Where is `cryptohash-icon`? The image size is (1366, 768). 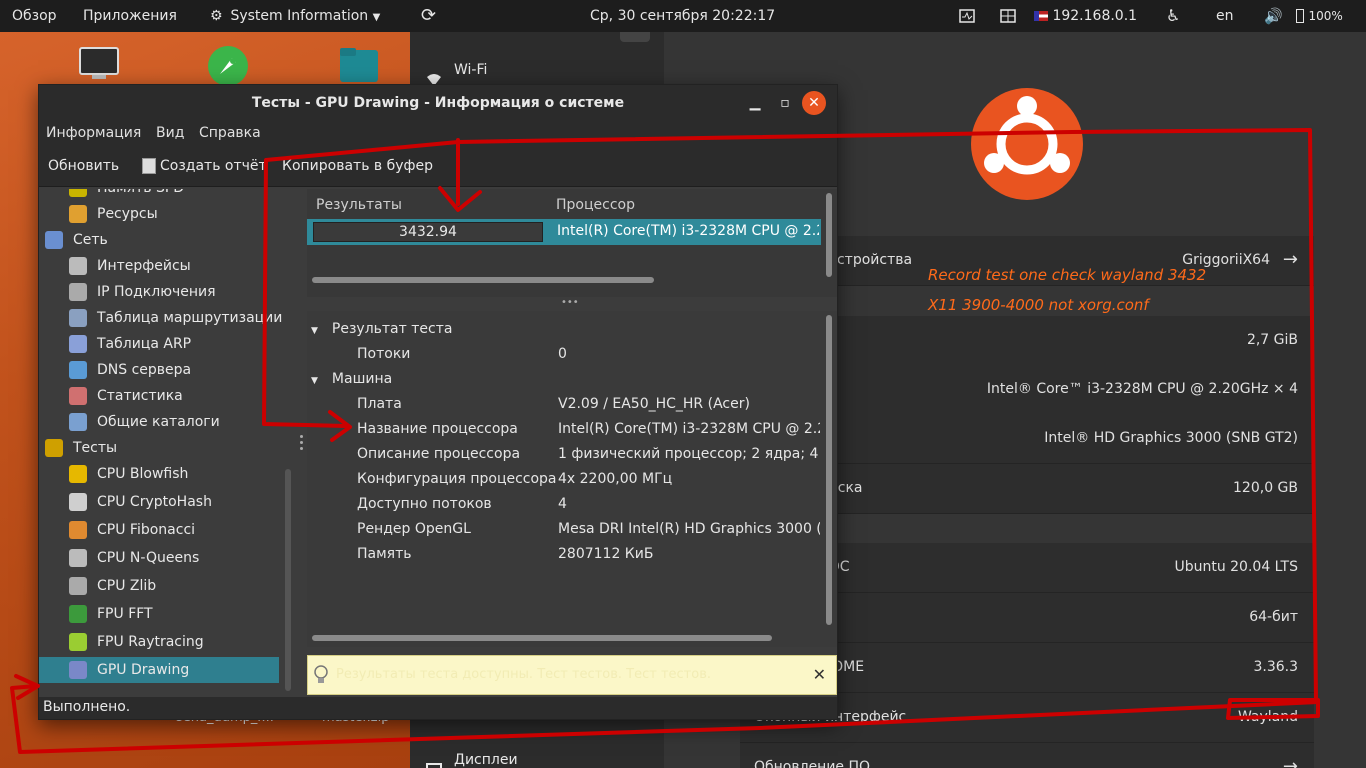 cryptohash-icon is located at coordinates (78, 502).